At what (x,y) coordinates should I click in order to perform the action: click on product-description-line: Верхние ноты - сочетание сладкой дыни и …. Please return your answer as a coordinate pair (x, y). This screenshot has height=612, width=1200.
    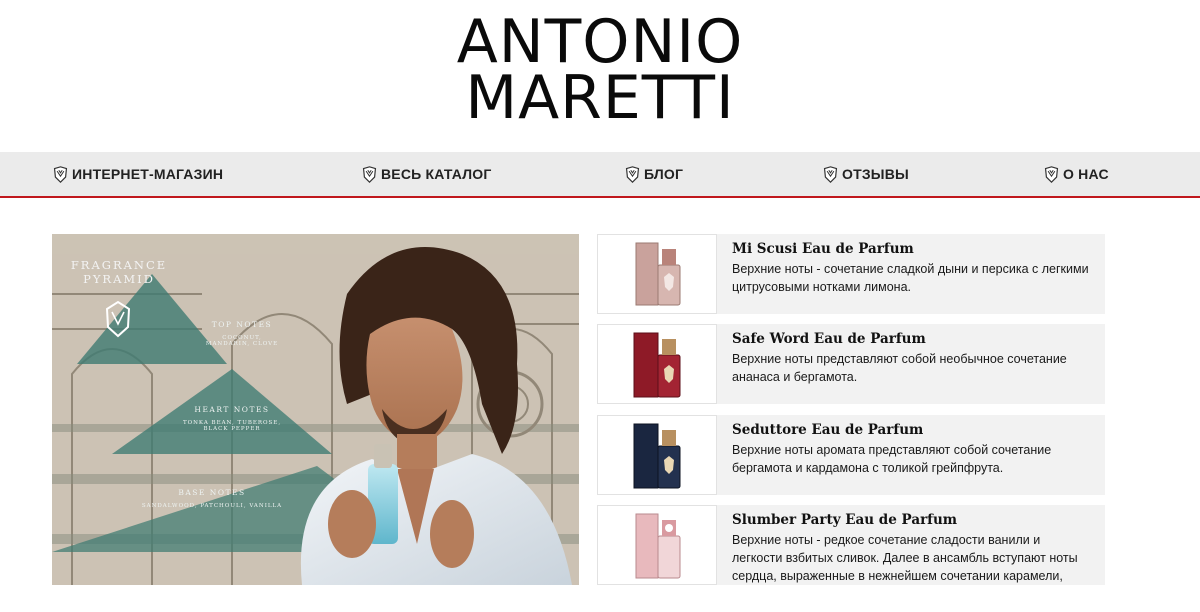
    Looking at the image, I should click on (910, 269).